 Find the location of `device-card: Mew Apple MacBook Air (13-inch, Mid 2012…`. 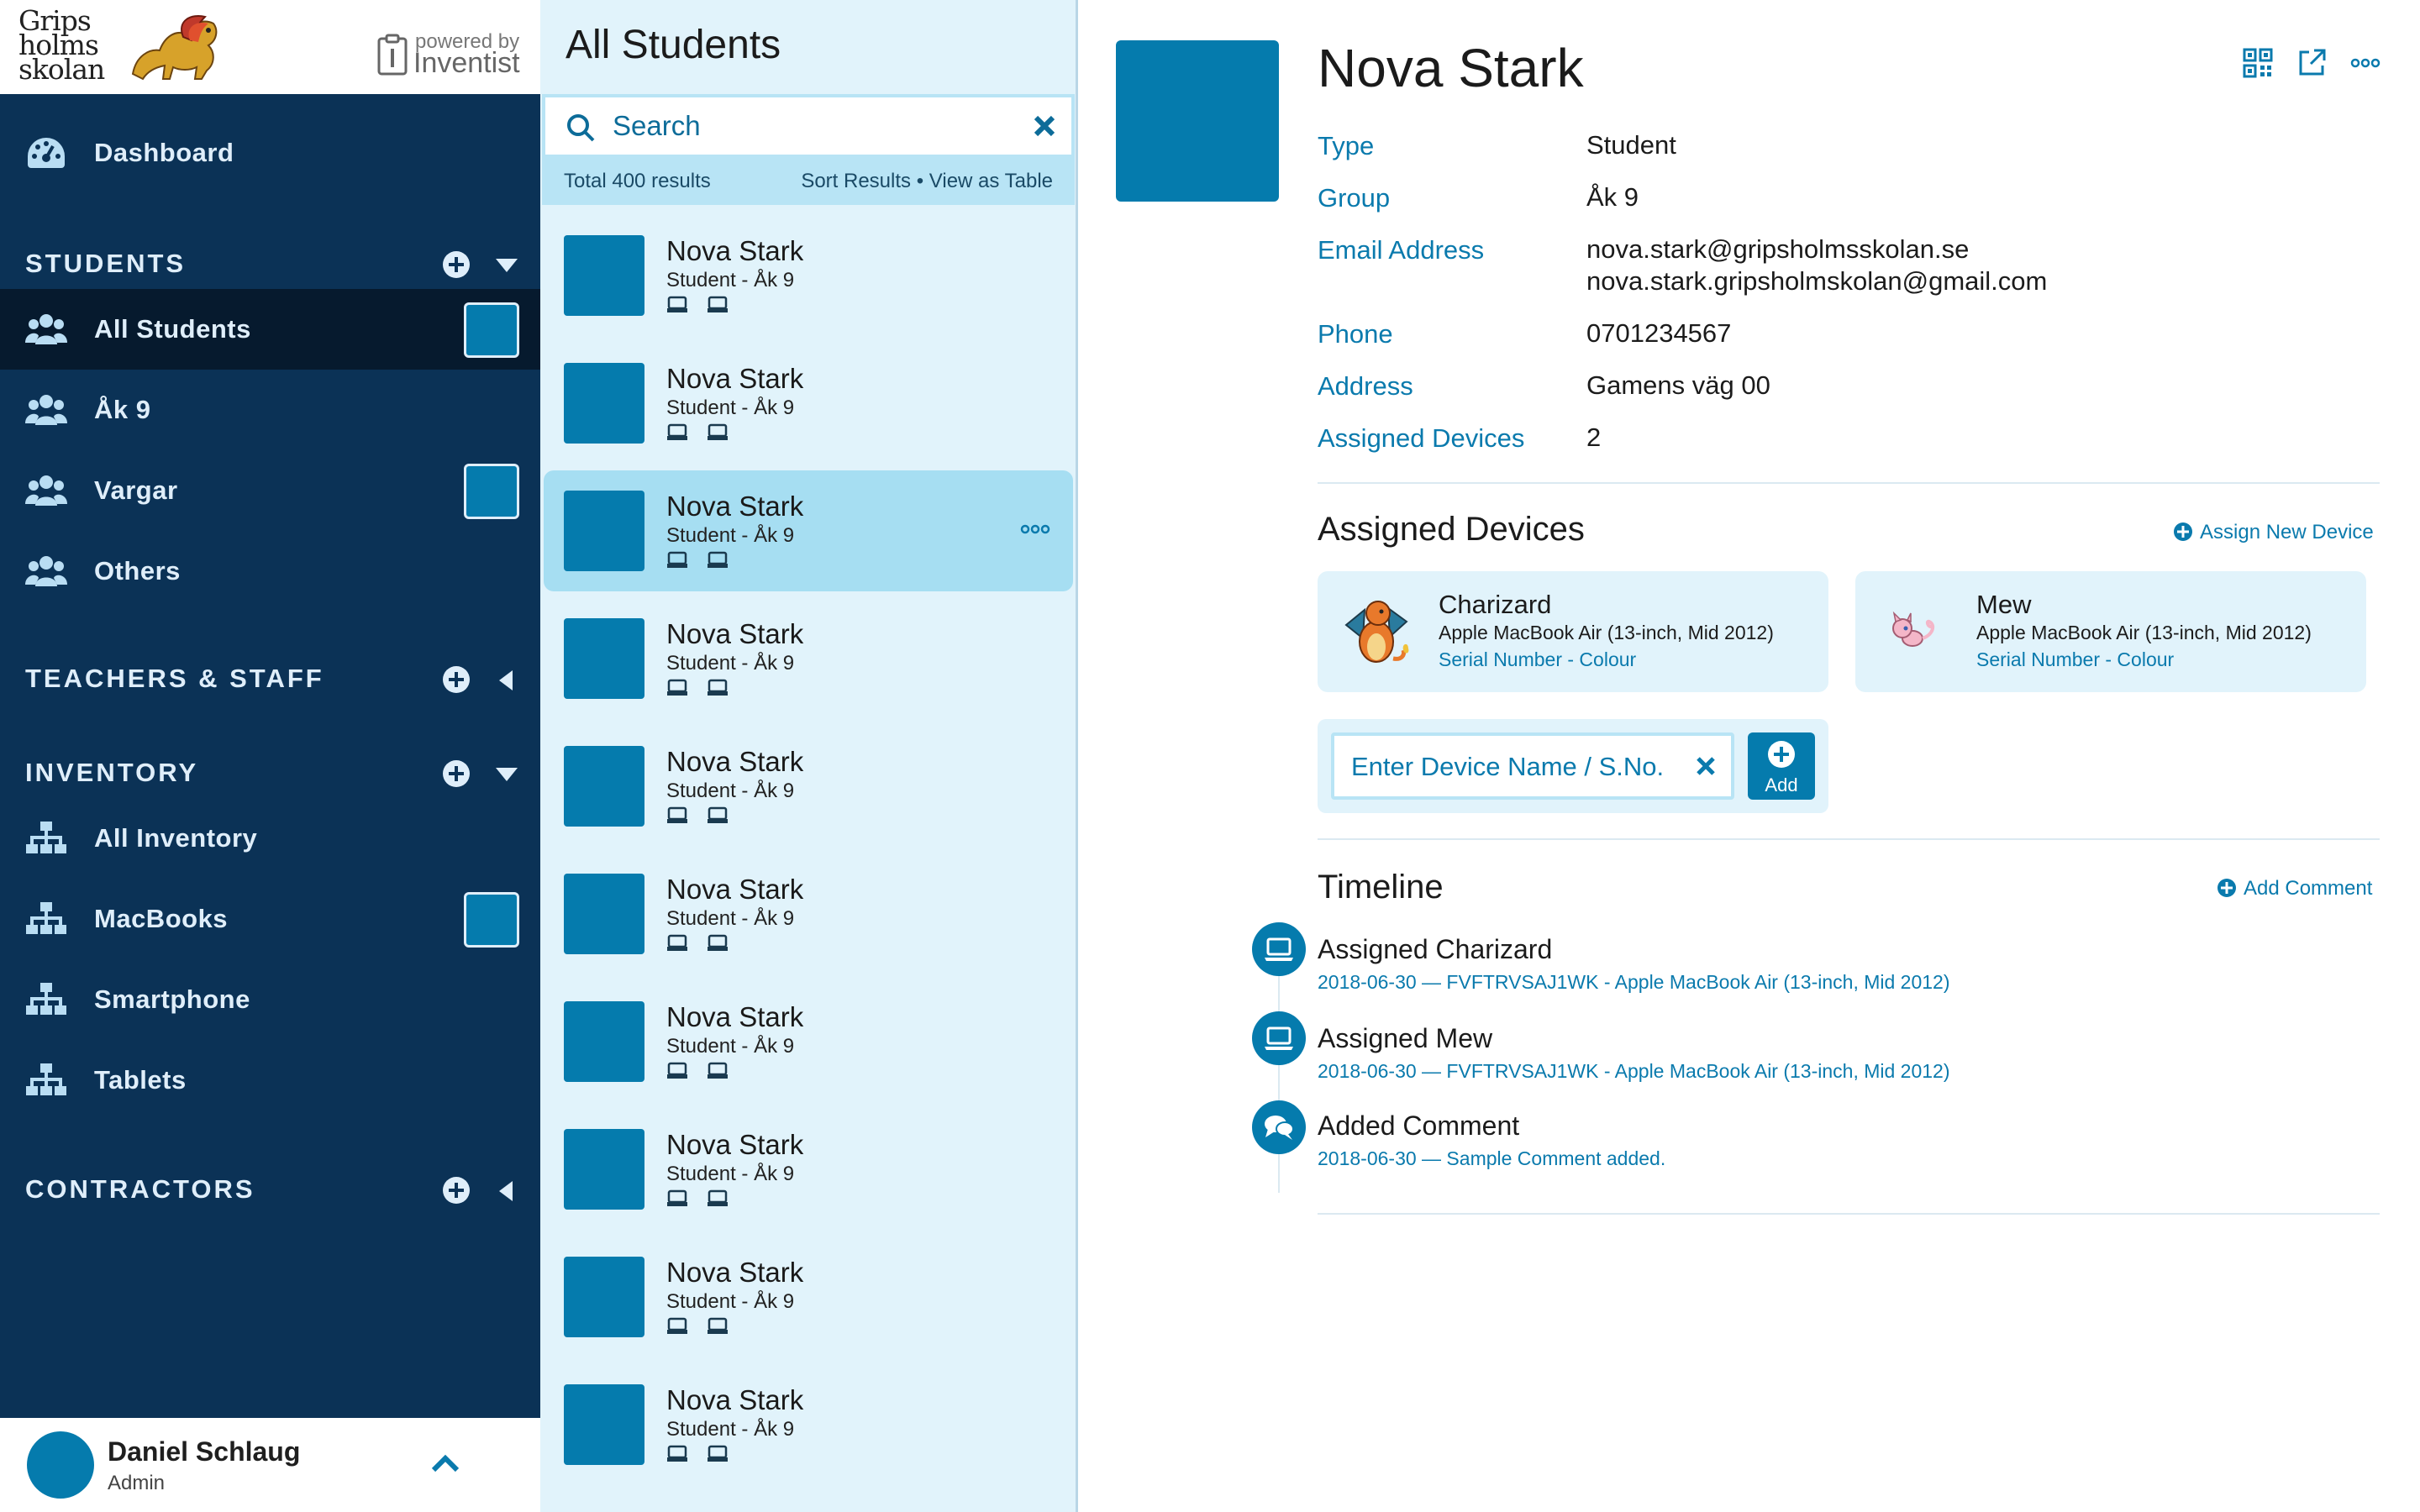

device-card: Mew Apple MacBook Air (13-inch, Mid 2012… is located at coordinates (2110, 631).